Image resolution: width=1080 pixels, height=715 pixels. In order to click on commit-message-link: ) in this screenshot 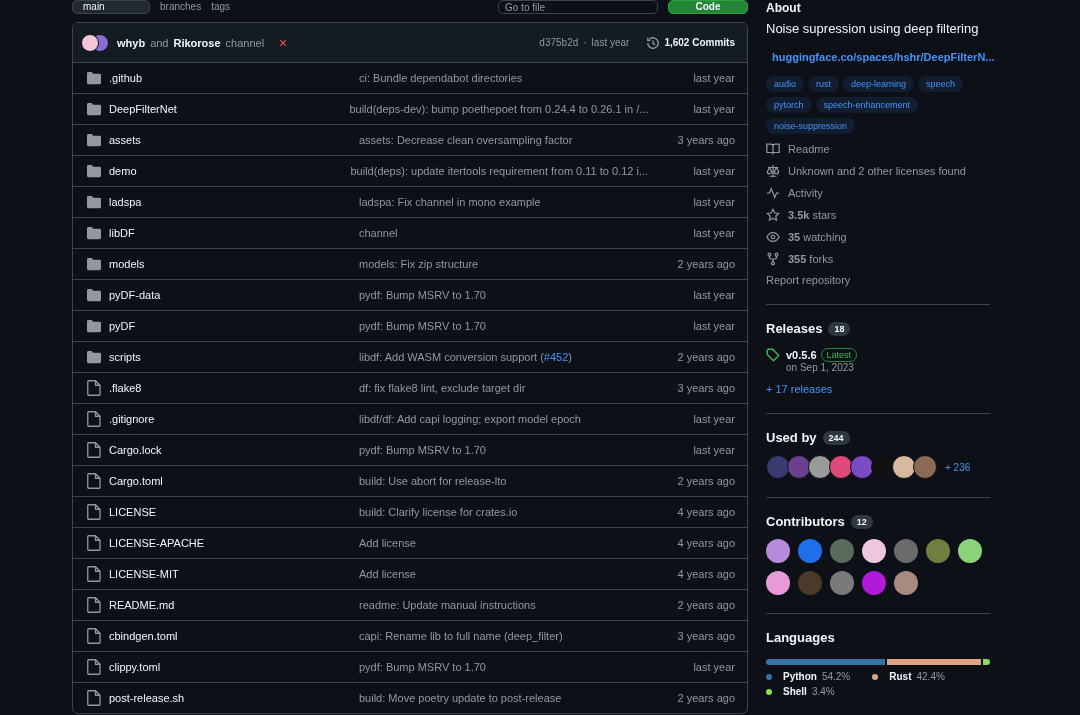, I will do `click(570, 357)`.